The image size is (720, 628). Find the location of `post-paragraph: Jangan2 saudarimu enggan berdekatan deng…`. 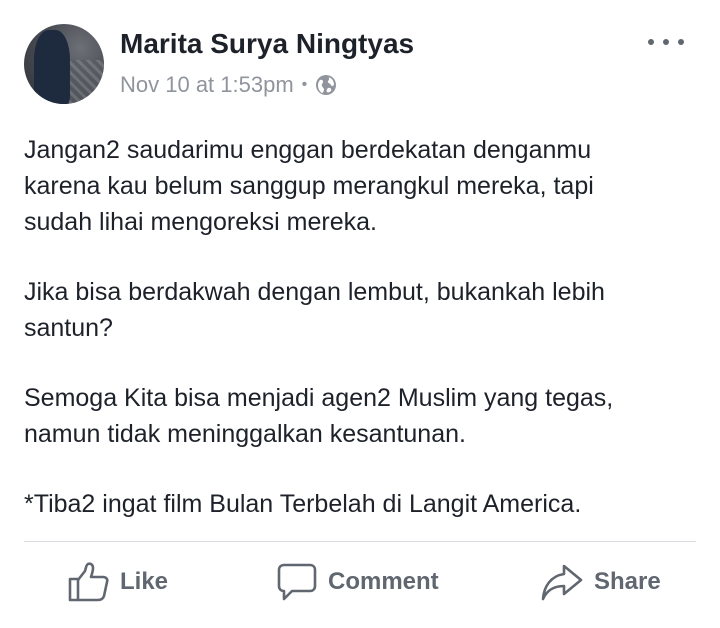

post-paragraph: Jangan2 saudarimu enggan berdekatan deng… is located at coordinates (309, 186).